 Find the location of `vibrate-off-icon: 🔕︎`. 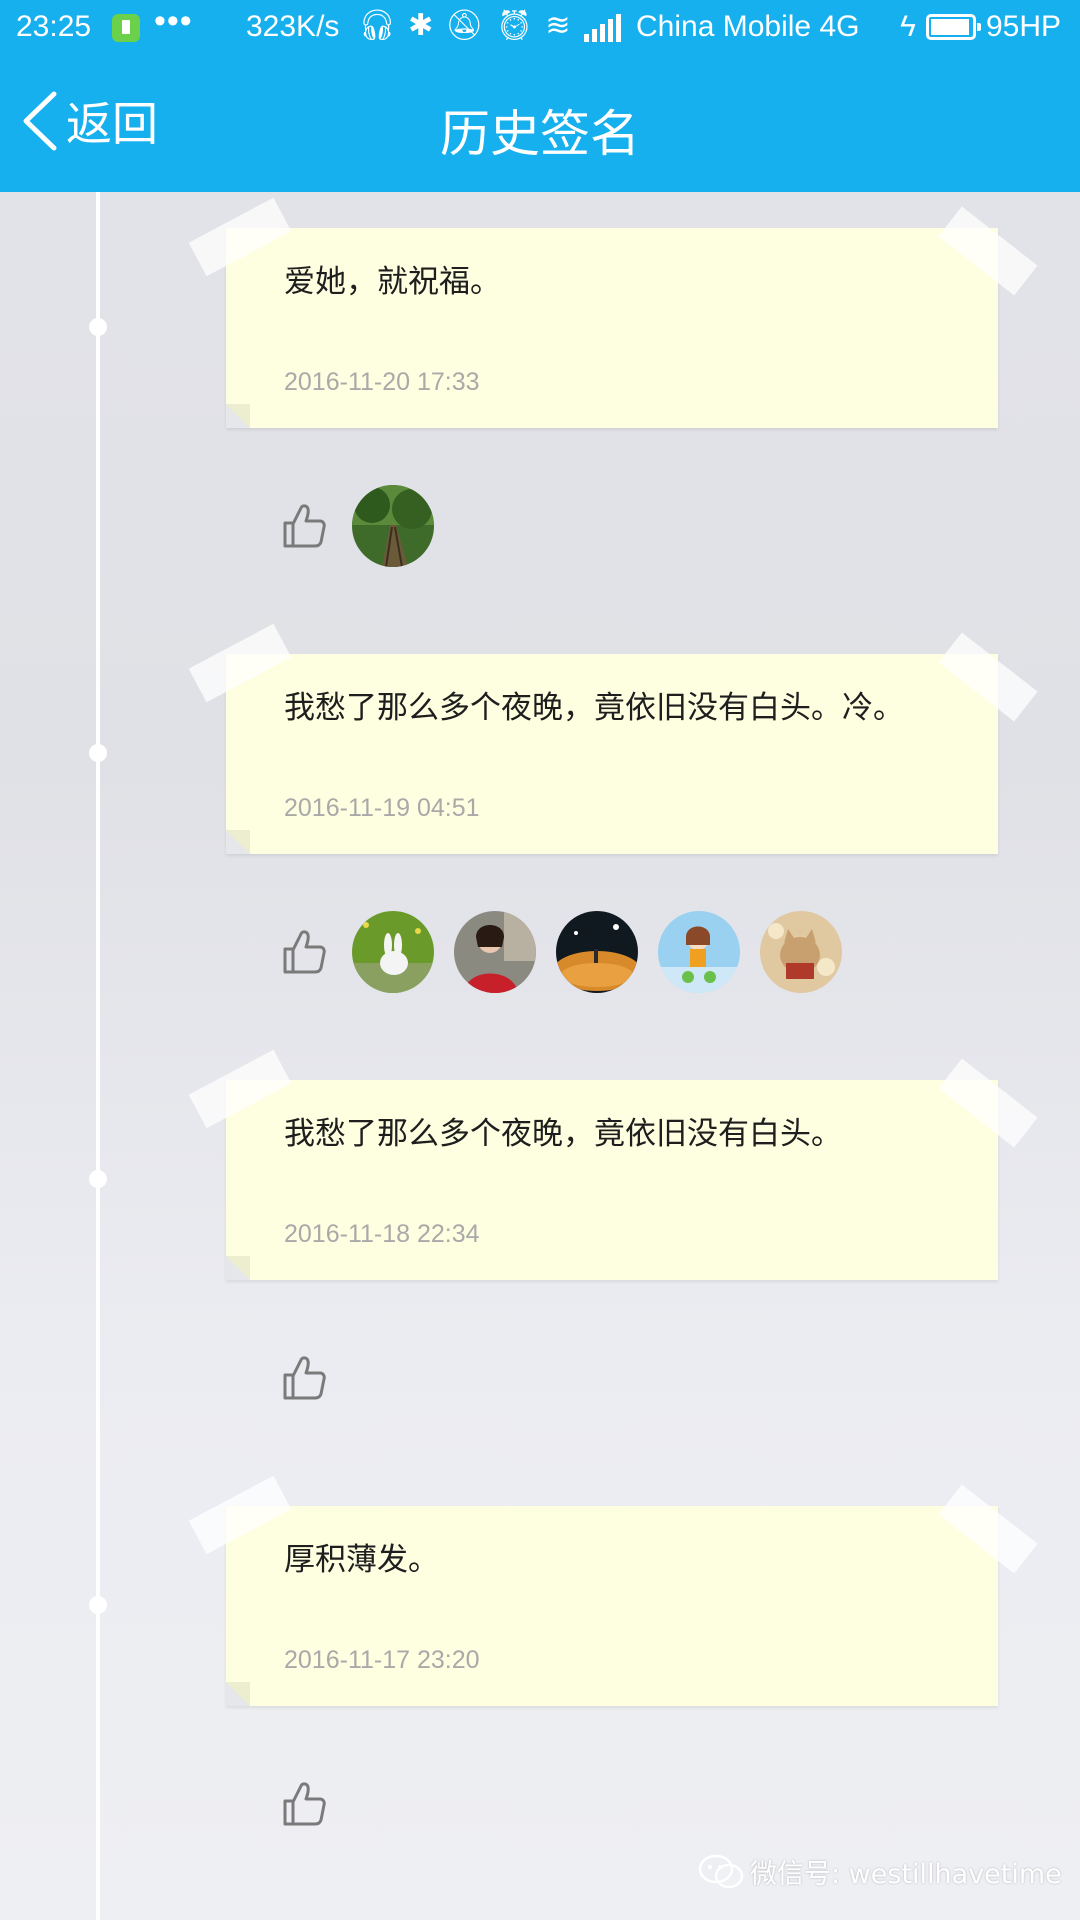

vibrate-off-icon: 🔕︎ is located at coordinates (470, 25).